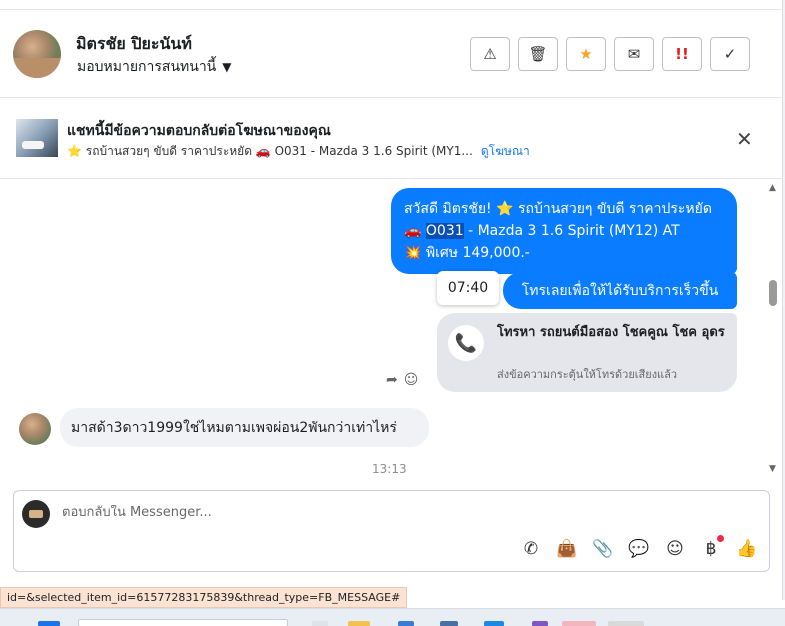  What do you see at coordinates (720, 538) in the screenshot?
I see `notification-dot` at bounding box center [720, 538].